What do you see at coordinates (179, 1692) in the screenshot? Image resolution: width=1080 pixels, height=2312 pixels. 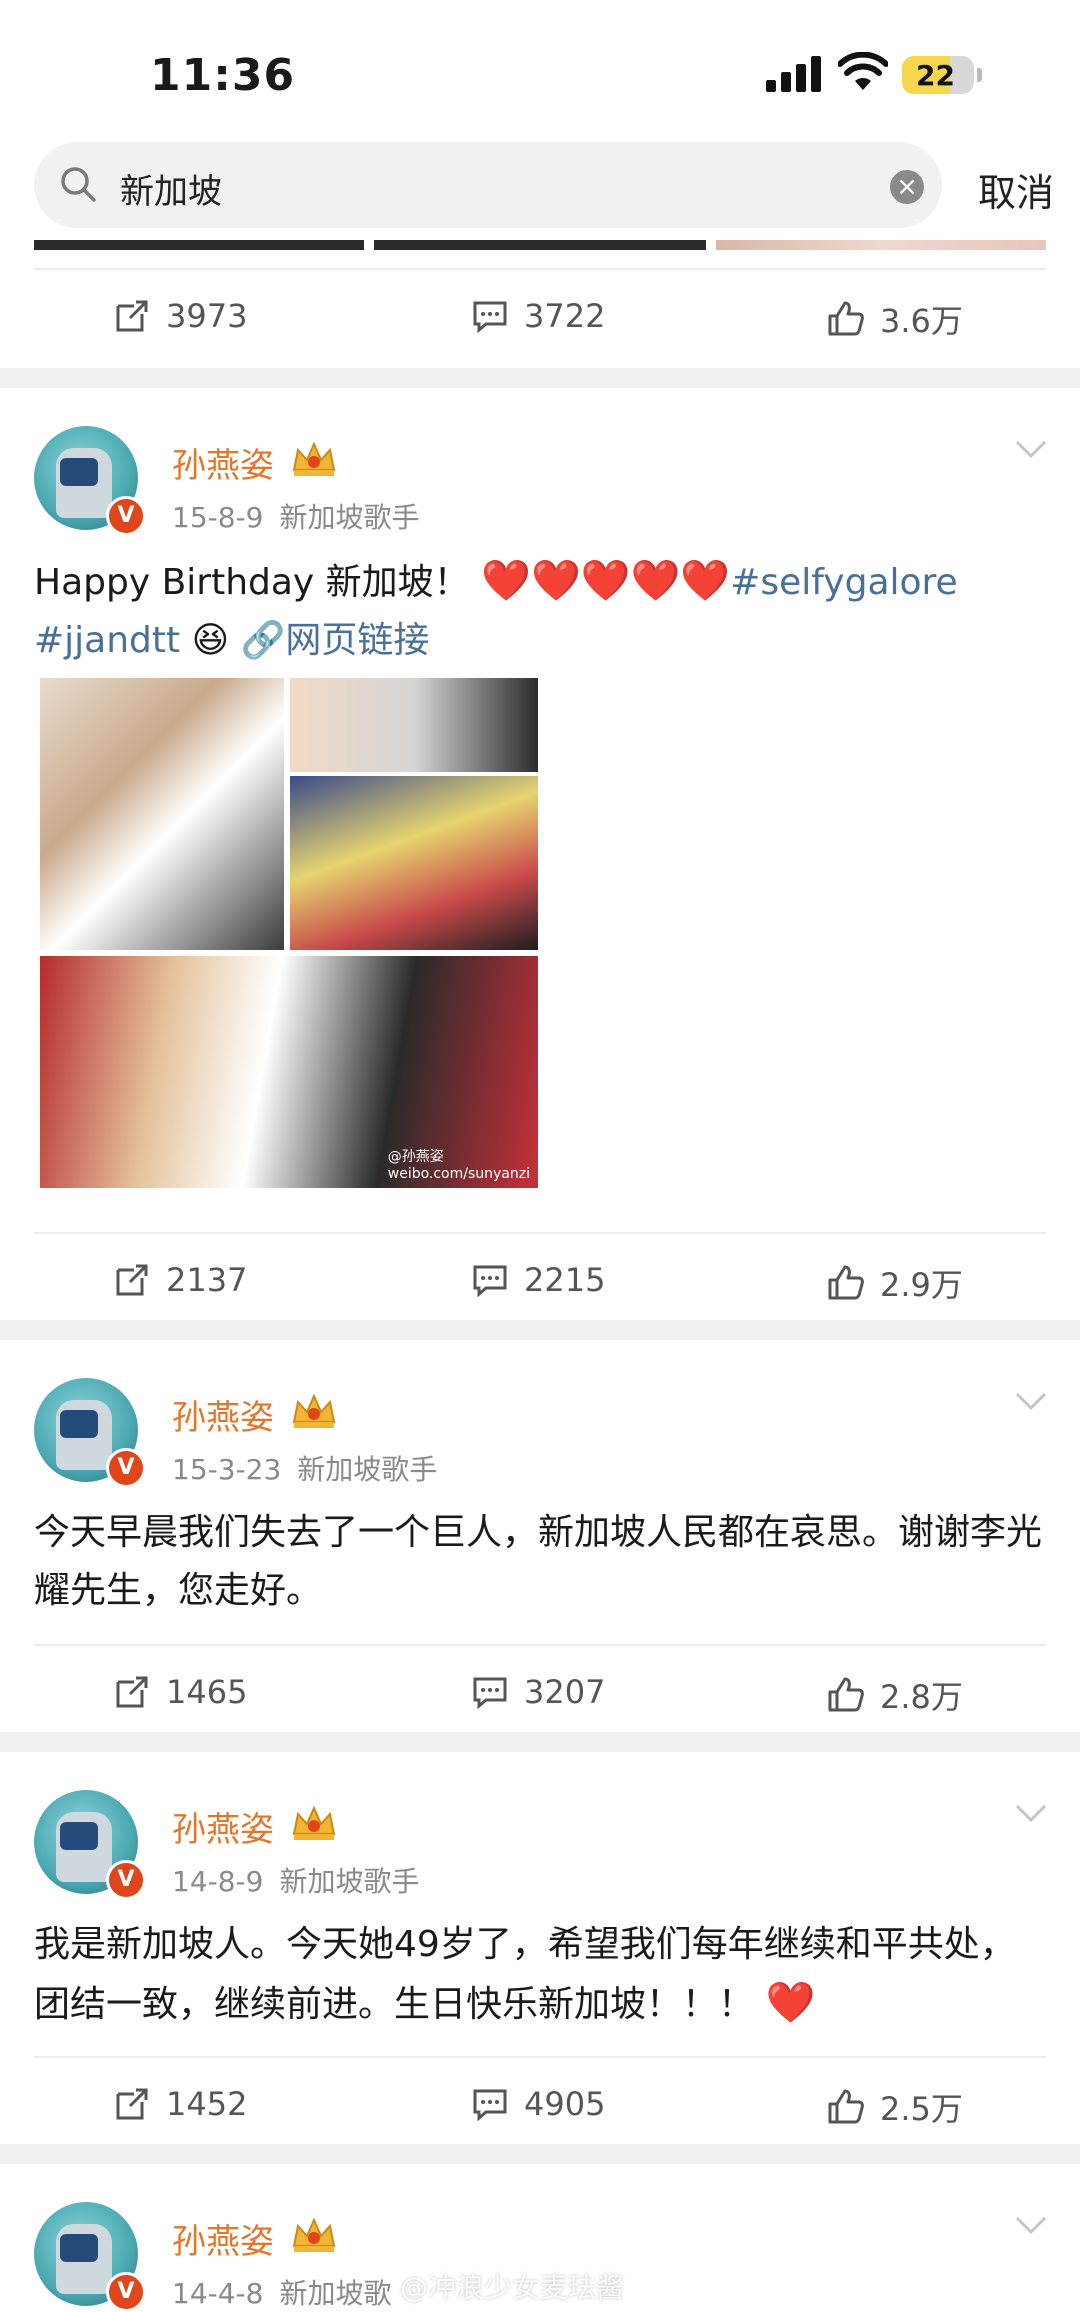 I see `repost-button: 1465` at bounding box center [179, 1692].